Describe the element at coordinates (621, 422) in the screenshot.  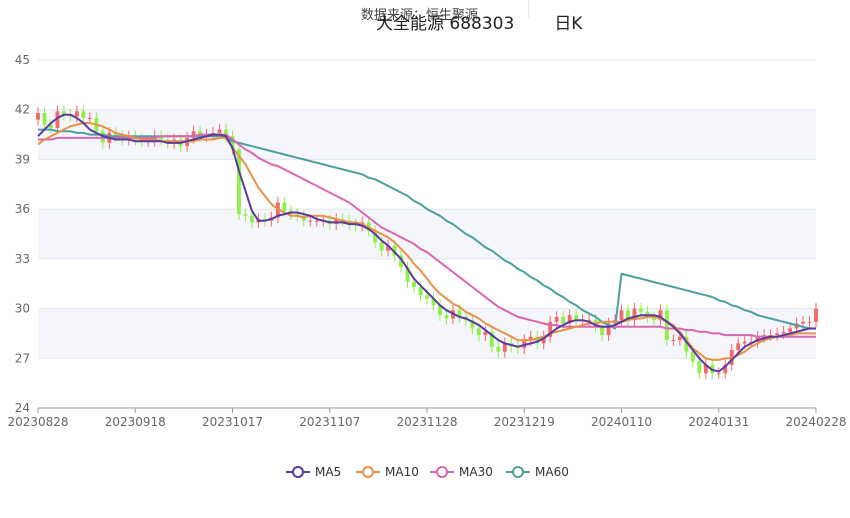
I see `x-tick-label: 20240110` at that location.